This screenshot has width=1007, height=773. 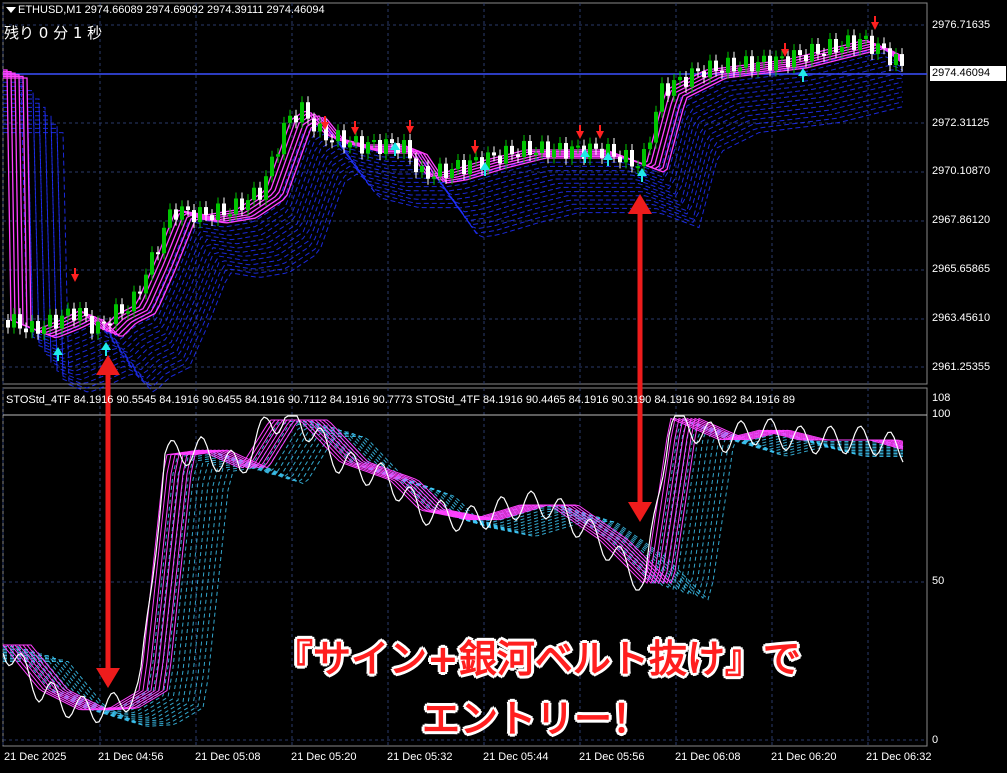 What do you see at coordinates (961, 269) in the screenshot?
I see `price-label: 2965.65865` at bounding box center [961, 269].